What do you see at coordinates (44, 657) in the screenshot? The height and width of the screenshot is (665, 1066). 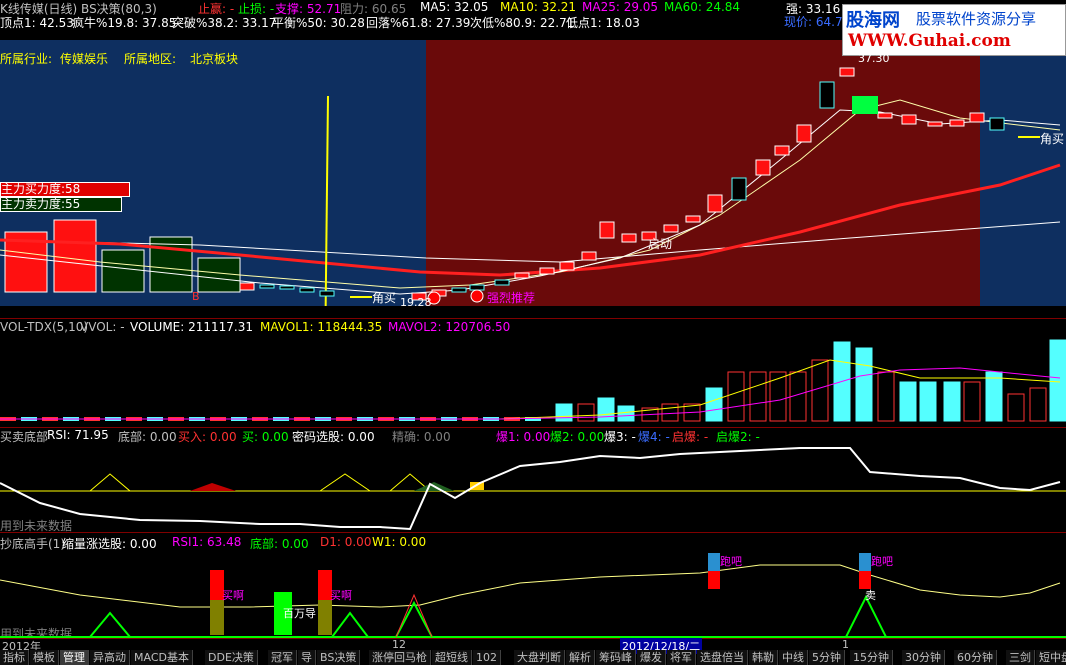 I see `indicator-tab: 模板` at bounding box center [44, 657].